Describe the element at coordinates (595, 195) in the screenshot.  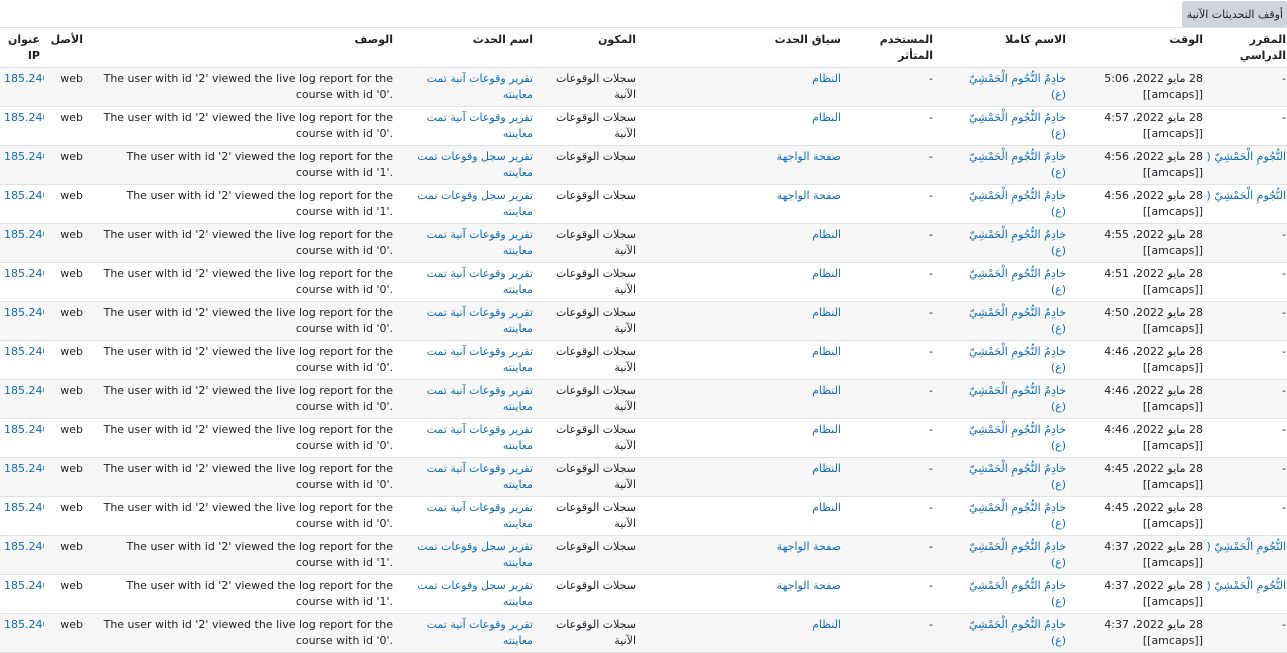
I see `component-text: سجلات الوقوعات` at that location.